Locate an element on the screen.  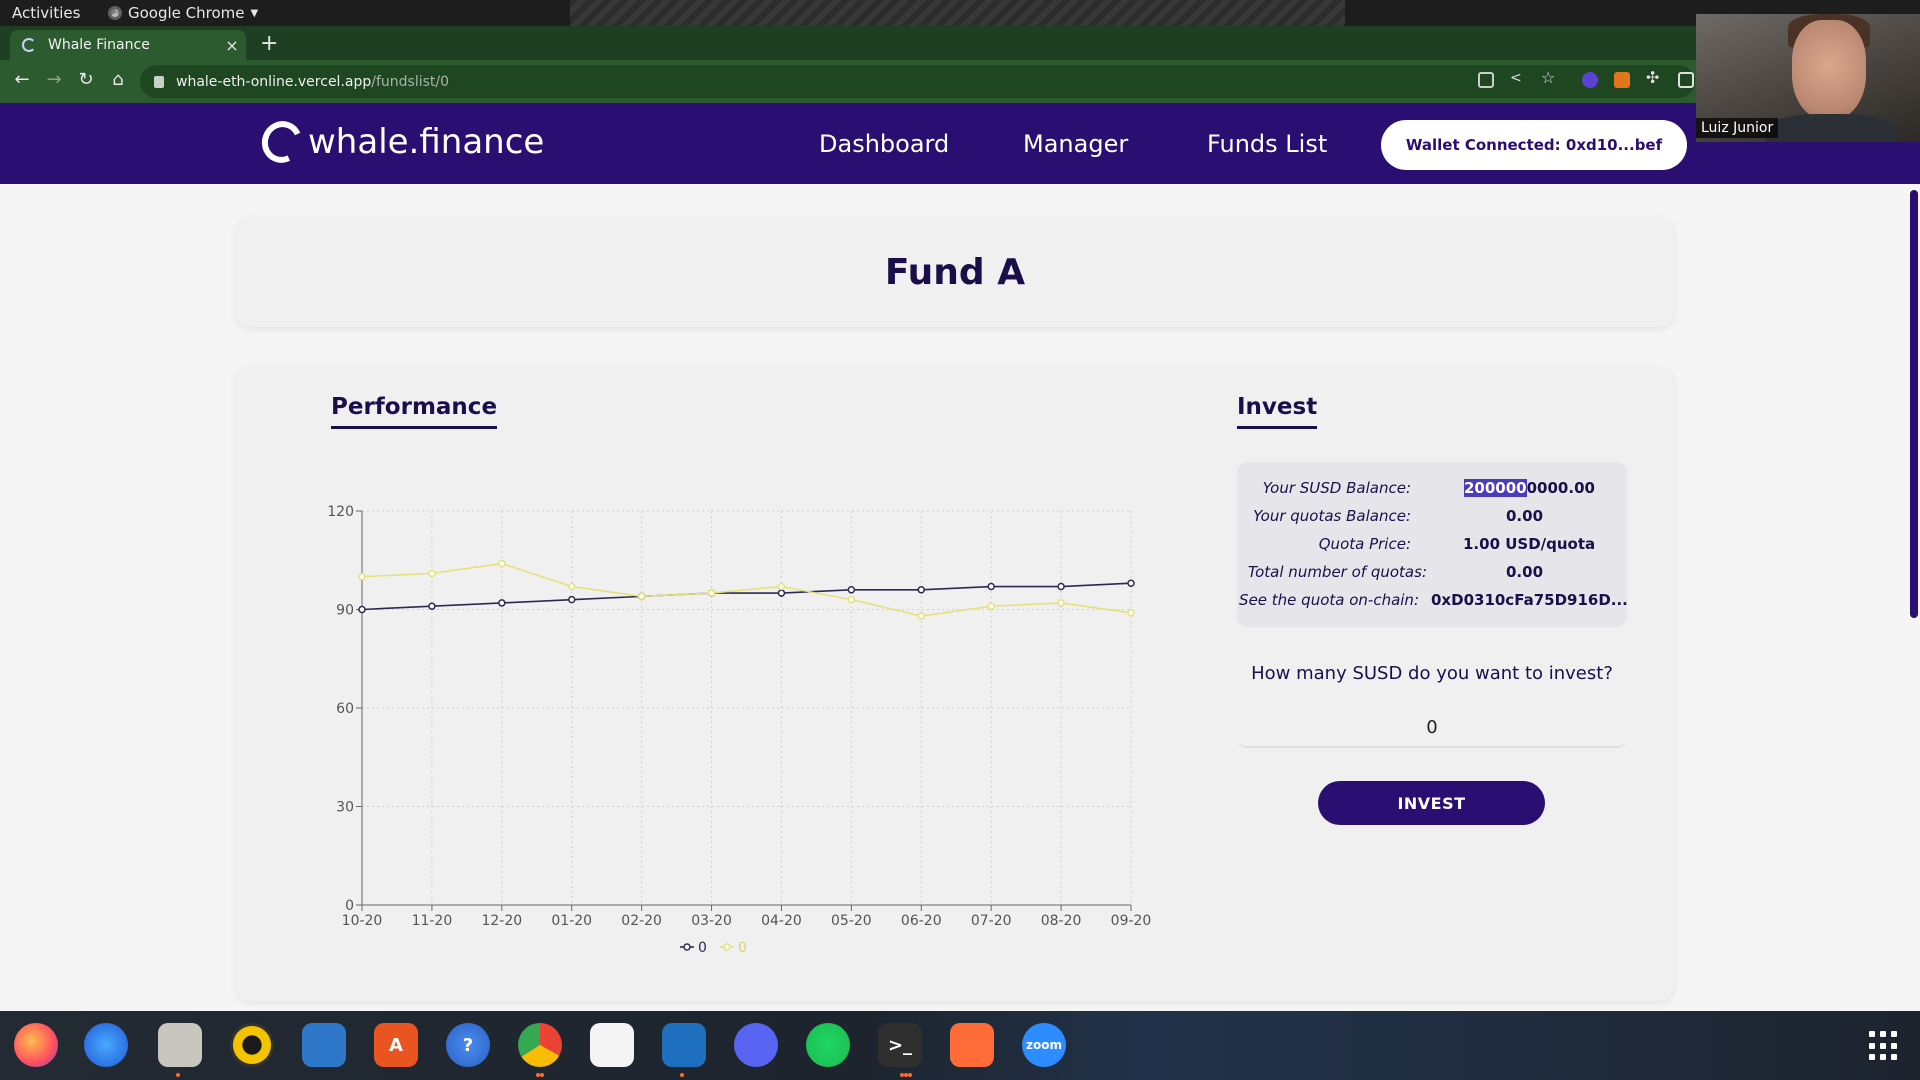
y-tick-label: 120 is located at coordinates (340, 512).